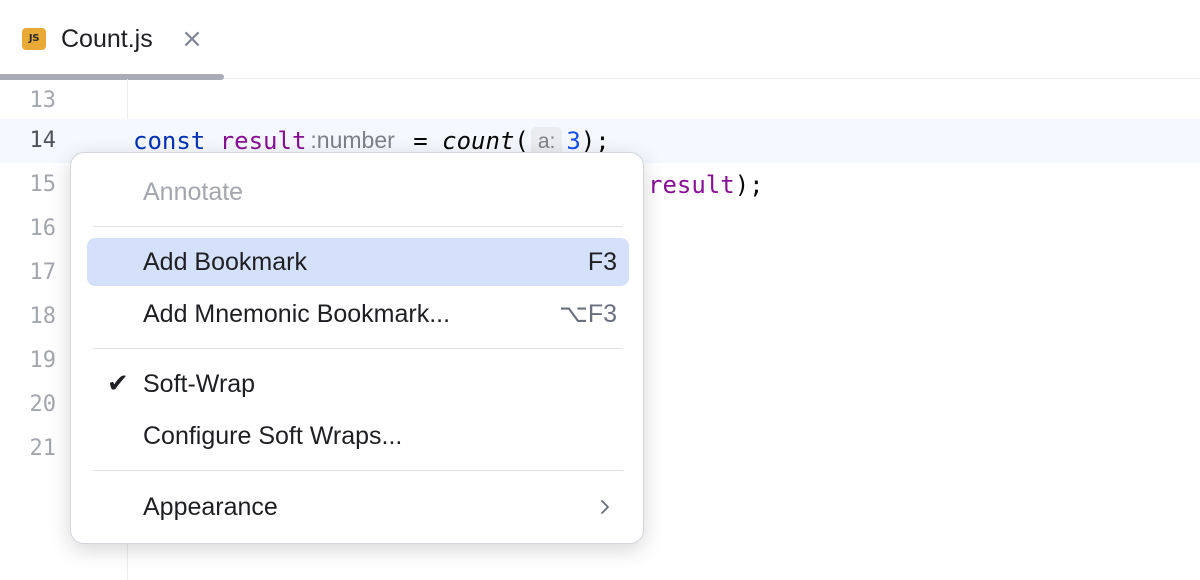 Image resolution: width=1200 pixels, height=580 pixels. I want to click on line-number: 16, so click(28, 229).